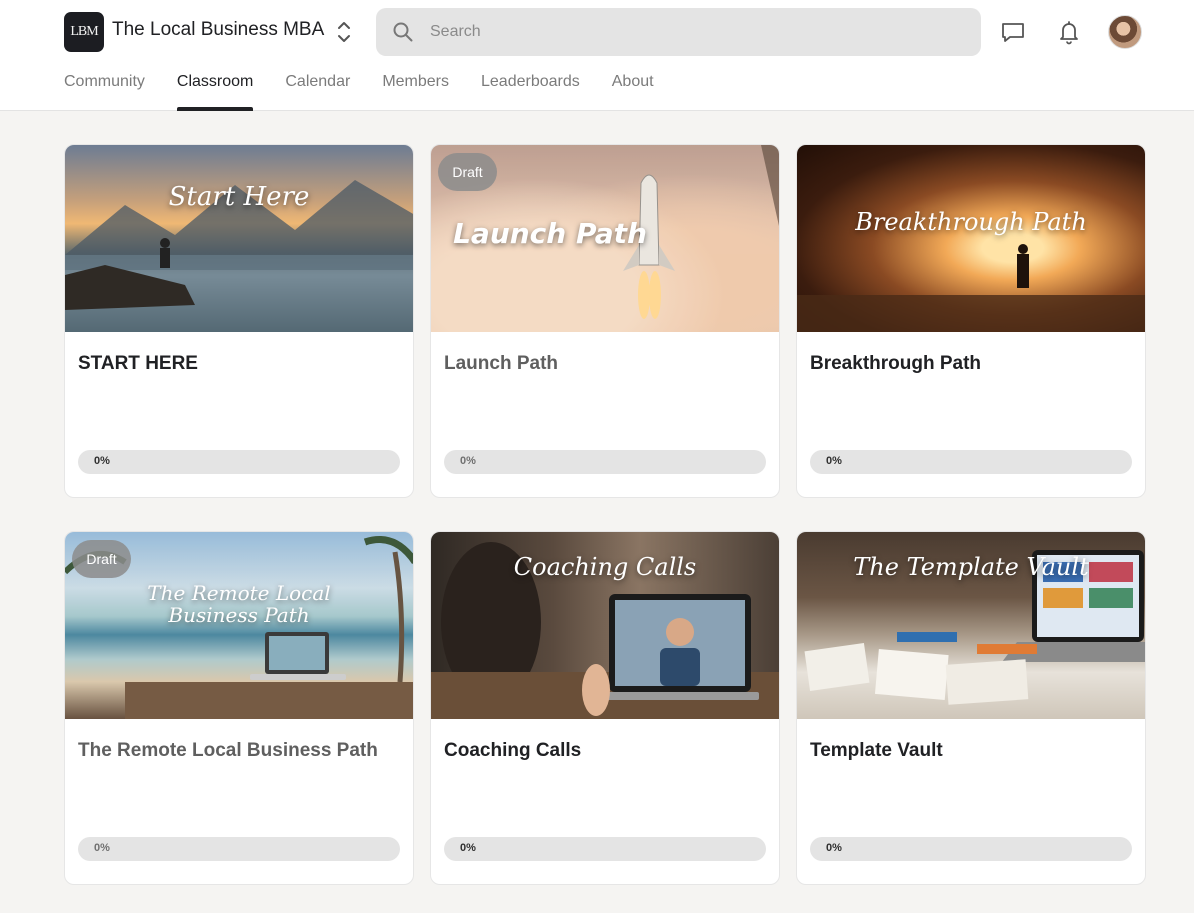 This screenshot has height=913, width=1194. Describe the element at coordinates (876, 750) in the screenshot. I see `course-title: Template Vault` at that location.